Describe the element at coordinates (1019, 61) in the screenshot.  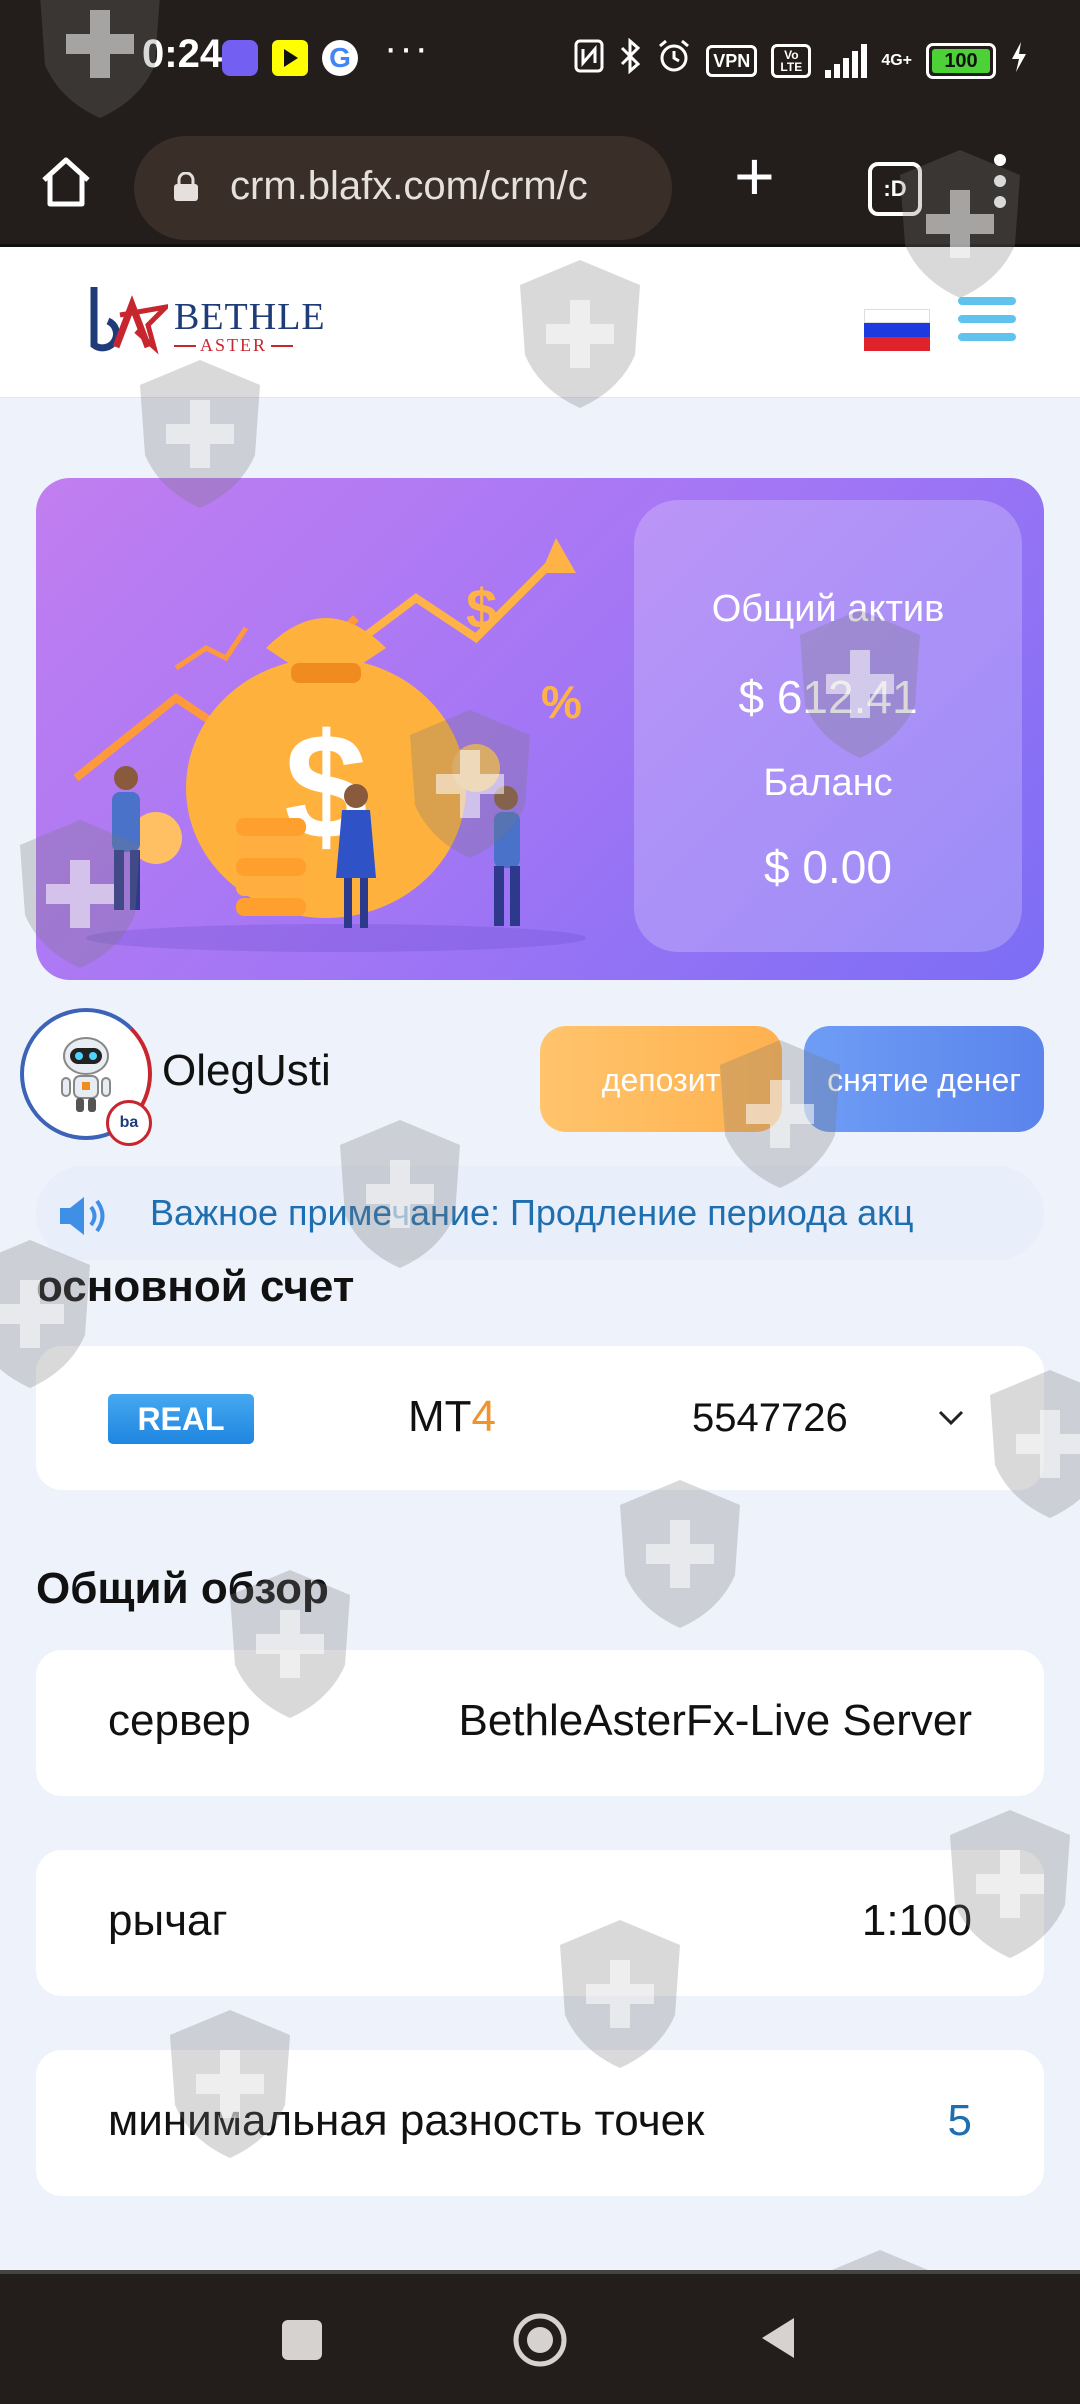
I see `charging-icon` at that location.